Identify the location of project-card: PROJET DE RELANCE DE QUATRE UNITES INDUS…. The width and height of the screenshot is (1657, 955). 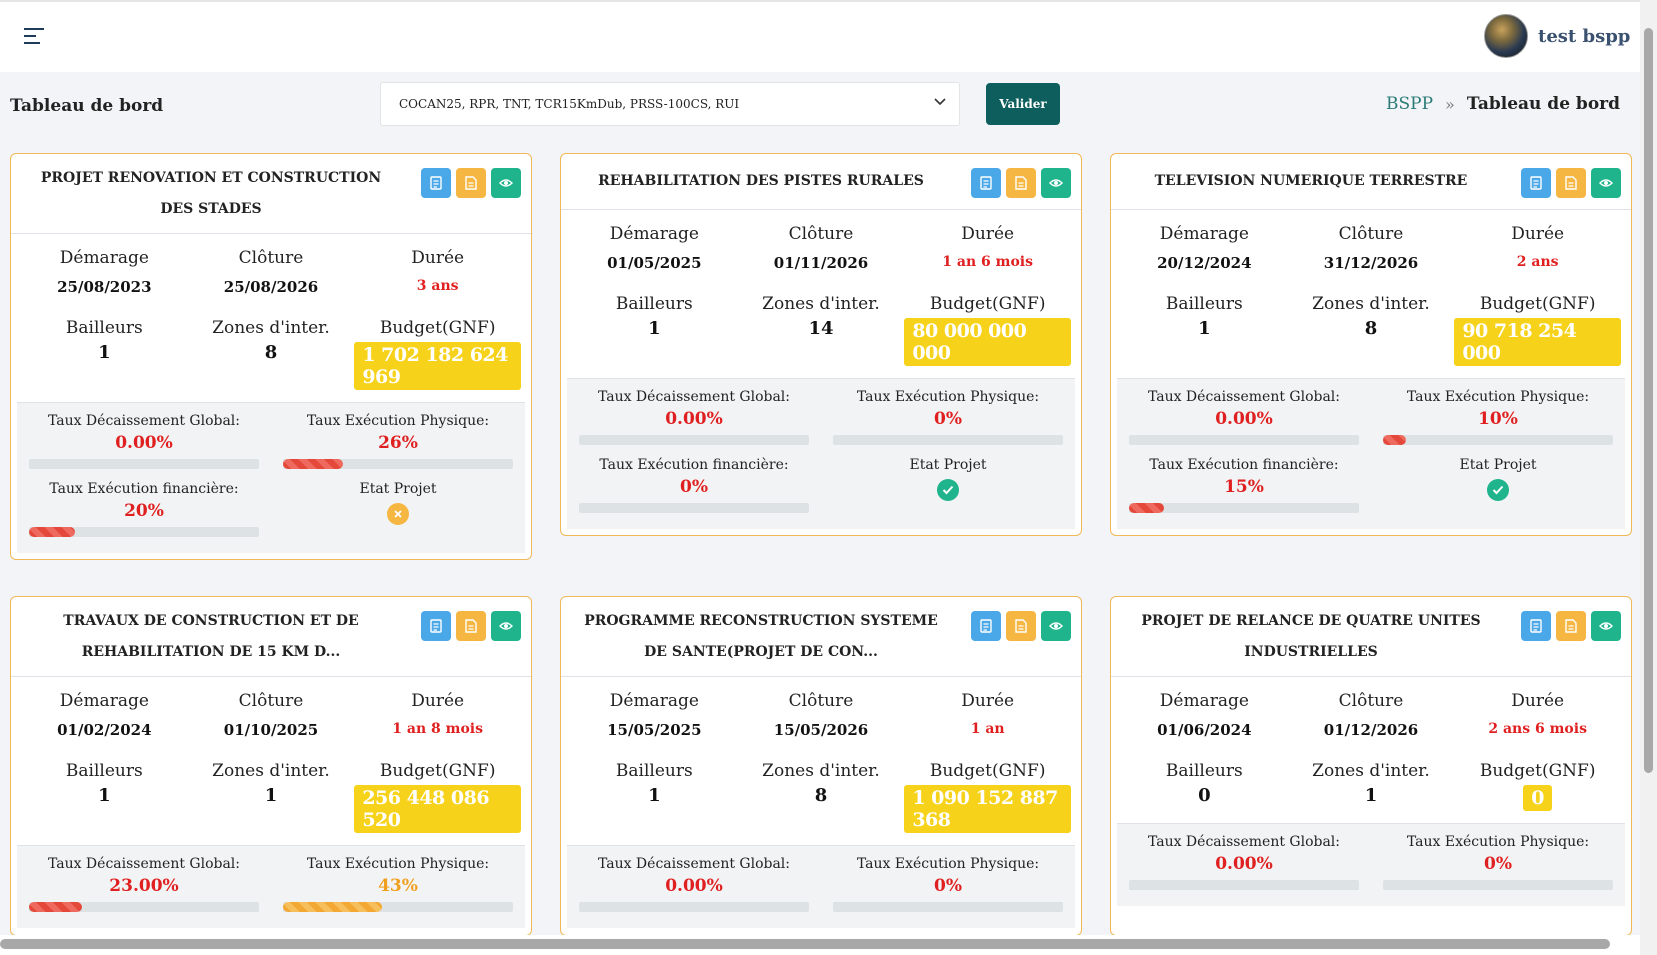
(1371, 766).